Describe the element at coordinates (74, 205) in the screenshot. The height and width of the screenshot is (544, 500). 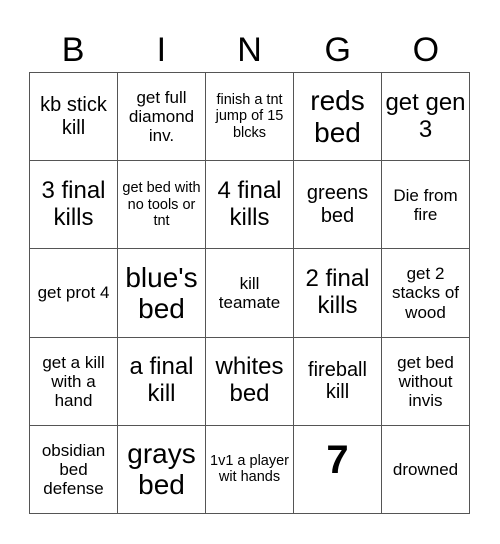
I see `bingo-cell: 3 final kills` at that location.